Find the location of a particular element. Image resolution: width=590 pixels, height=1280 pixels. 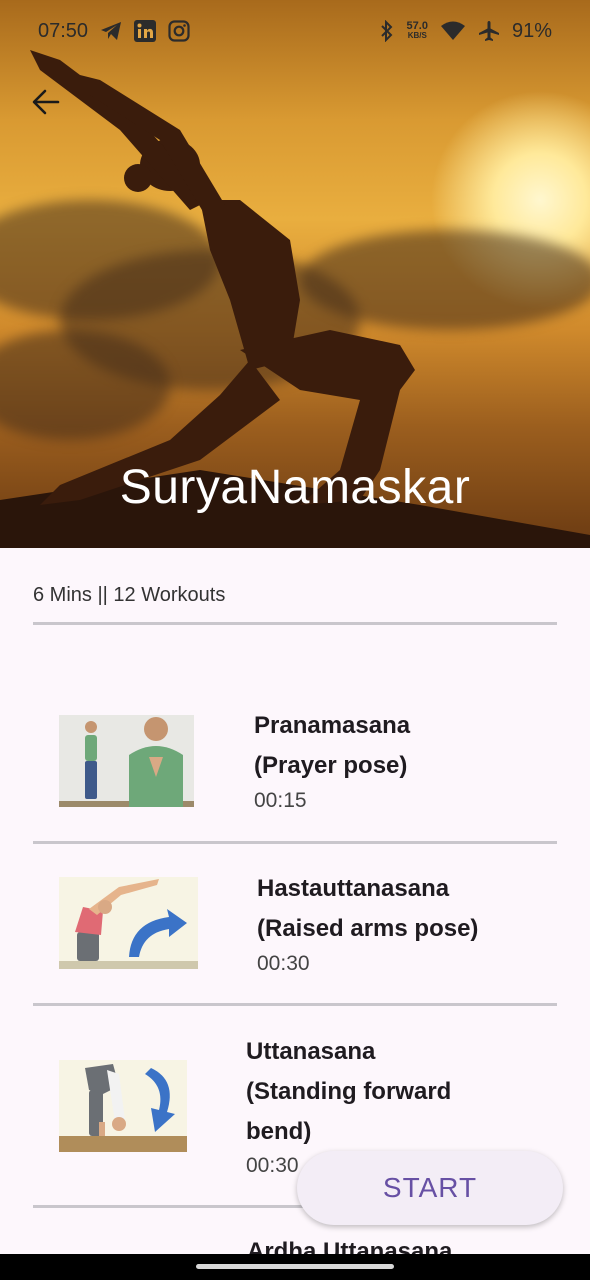

telegram-icon is located at coordinates (111, 31).